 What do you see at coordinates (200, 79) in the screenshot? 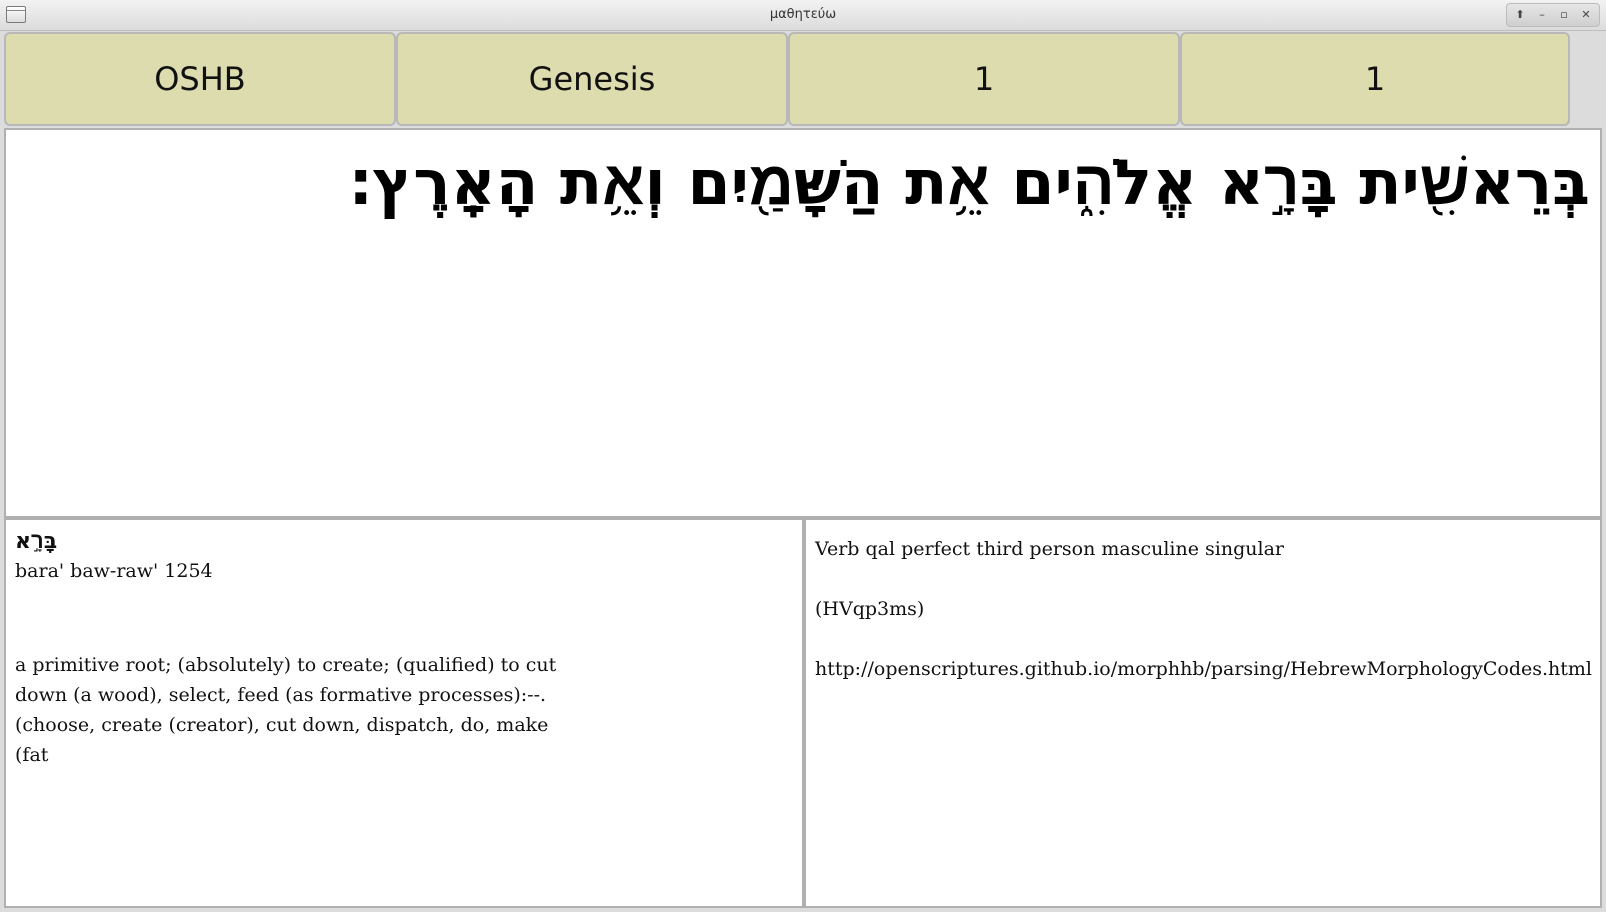
I see `version-button: OSHB` at bounding box center [200, 79].